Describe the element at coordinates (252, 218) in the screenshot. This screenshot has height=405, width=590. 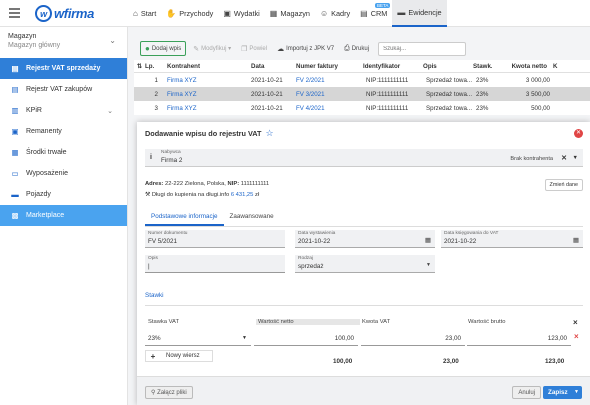
I see `tab-advanced: Zaawansowane` at that location.